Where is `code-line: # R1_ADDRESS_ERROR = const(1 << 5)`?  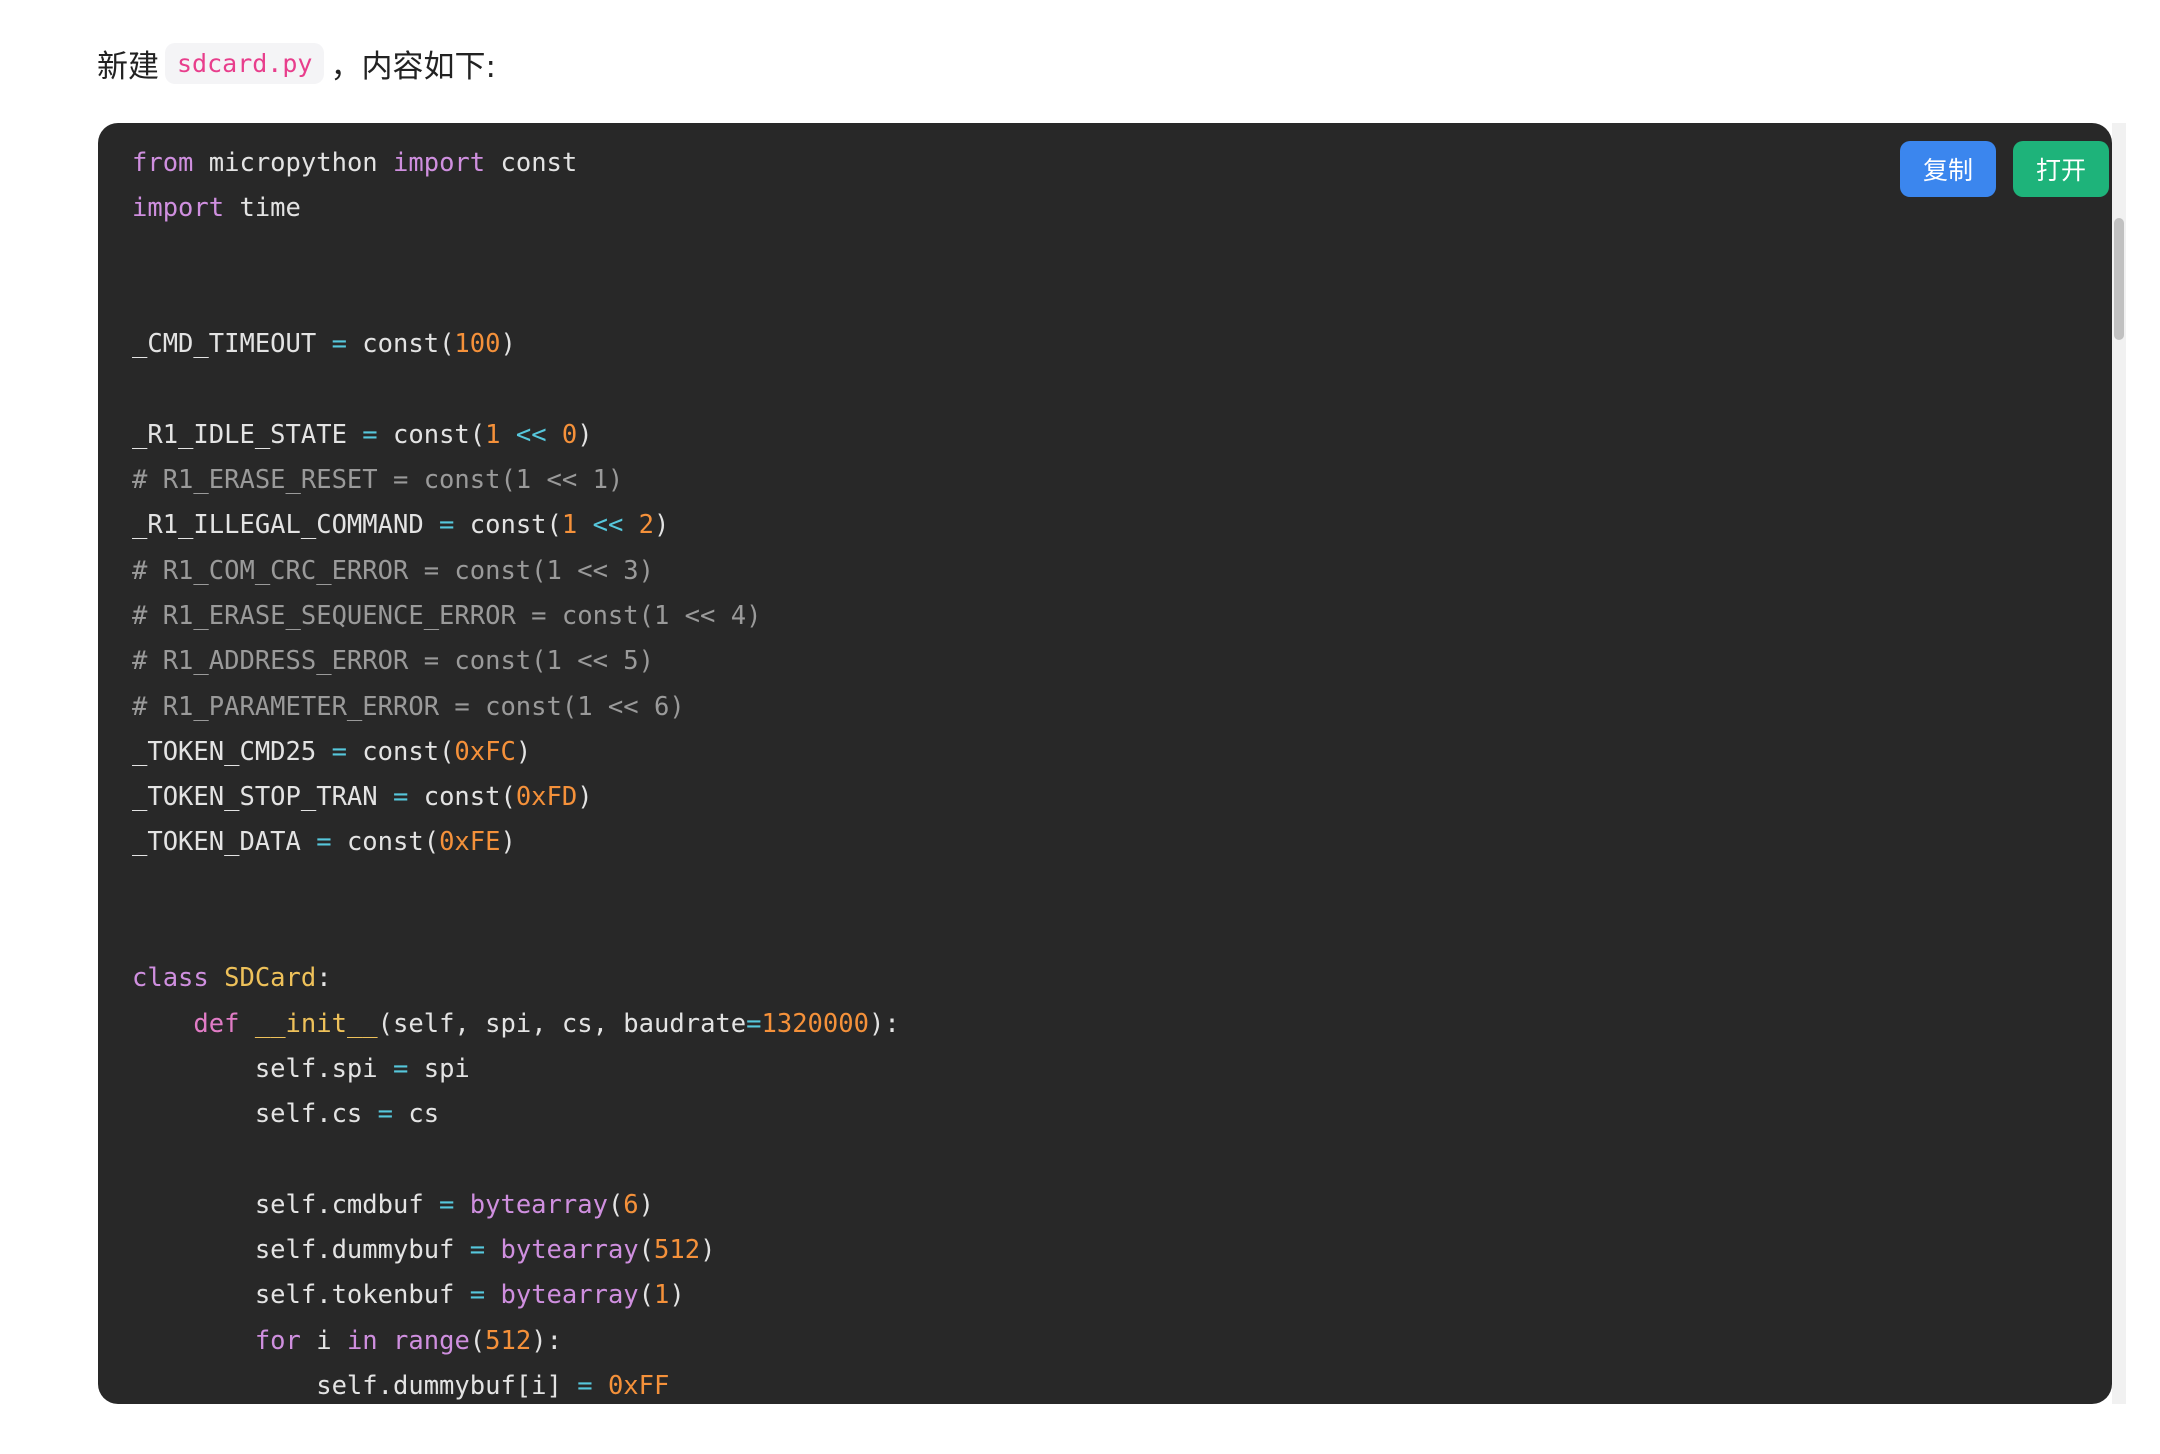 code-line: # R1_ADDRESS_ERROR = const(1 << 5) is located at coordinates (516, 661).